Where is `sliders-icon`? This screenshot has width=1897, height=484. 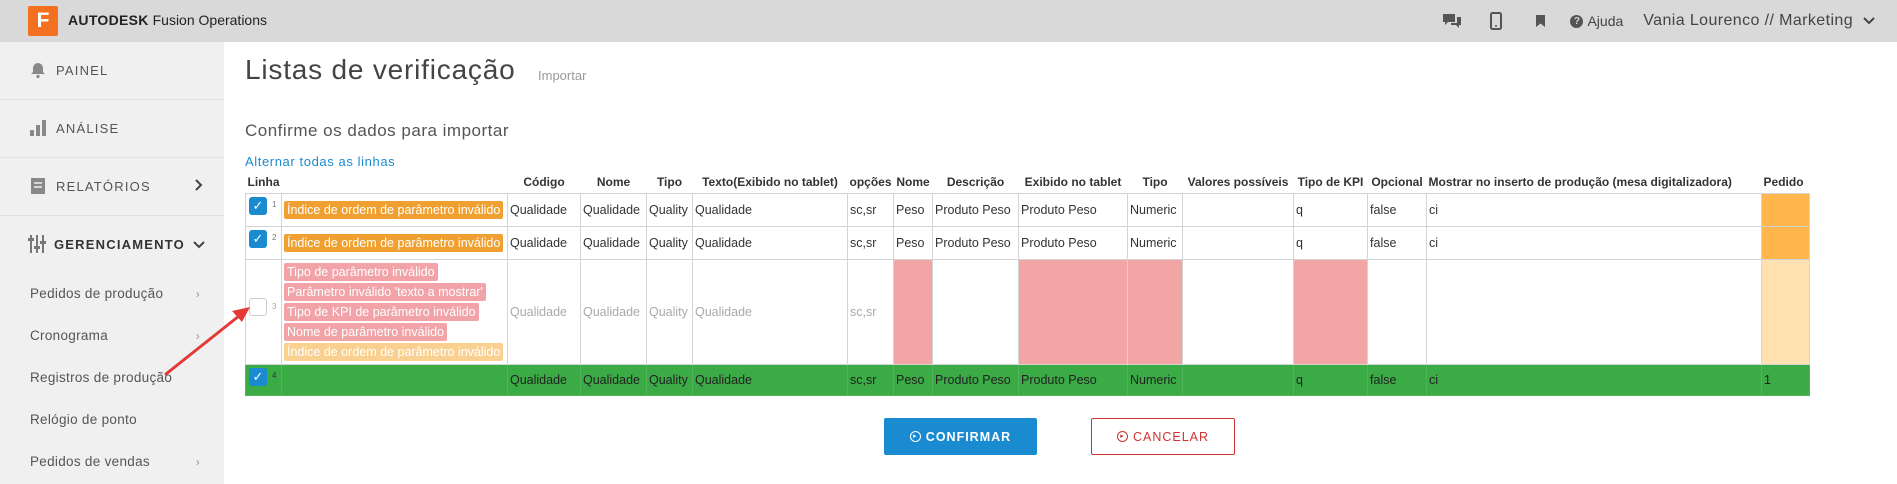
sliders-icon is located at coordinates (37, 244).